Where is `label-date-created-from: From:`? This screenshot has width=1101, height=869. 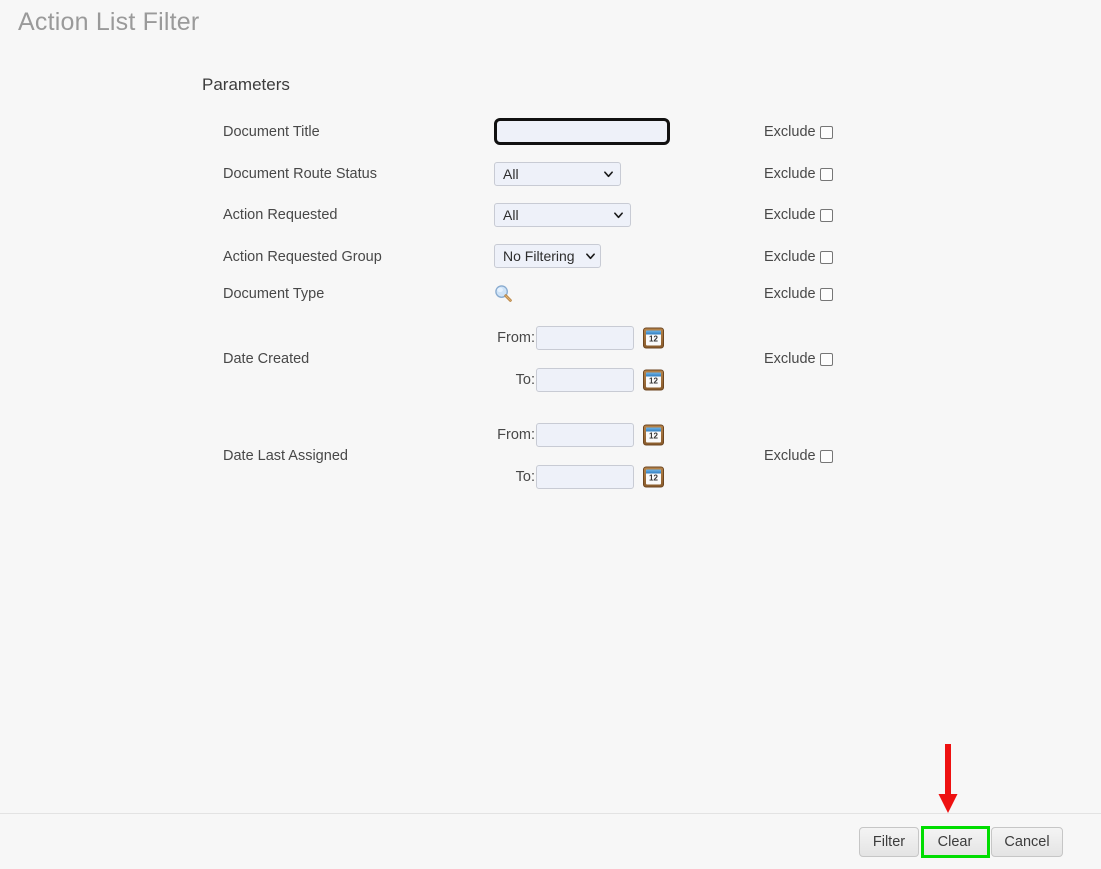
label-date-created-from: From: is located at coordinates (516, 338).